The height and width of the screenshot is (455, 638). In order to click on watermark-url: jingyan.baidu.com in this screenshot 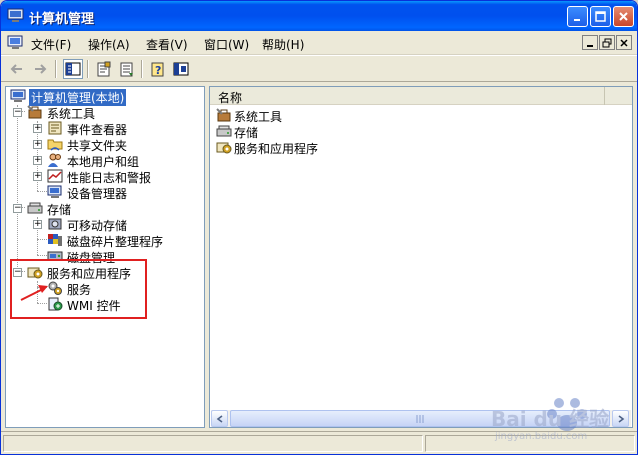, I will do `click(541, 436)`.